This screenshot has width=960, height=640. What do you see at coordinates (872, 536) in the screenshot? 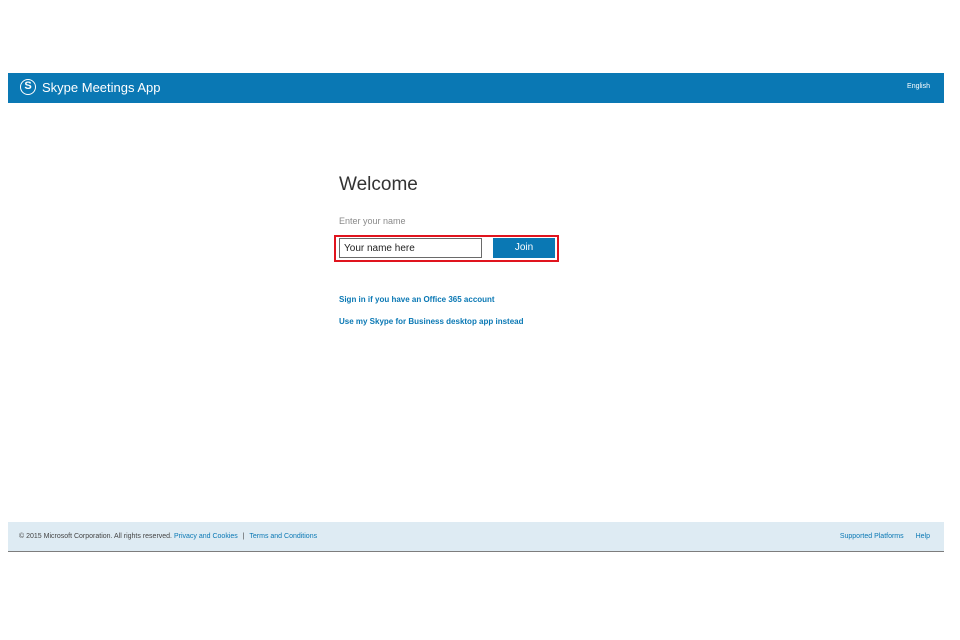
I see `supported-platforms-link: Supported Platforms` at bounding box center [872, 536].